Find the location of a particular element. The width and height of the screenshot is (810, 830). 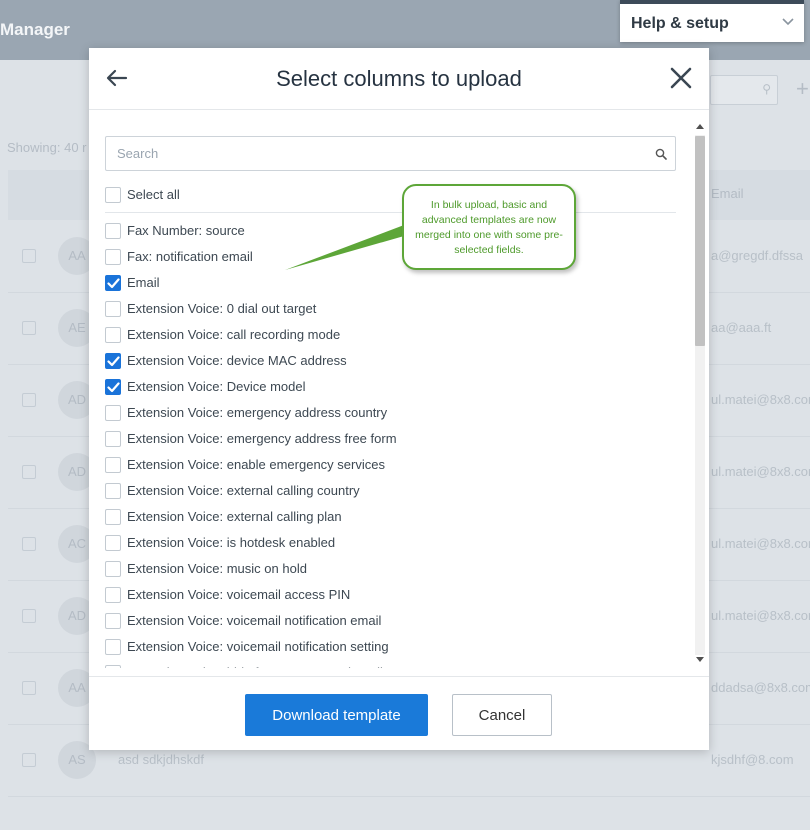

list-item: Extension Voice: external calling plan is located at coordinates (390, 519).